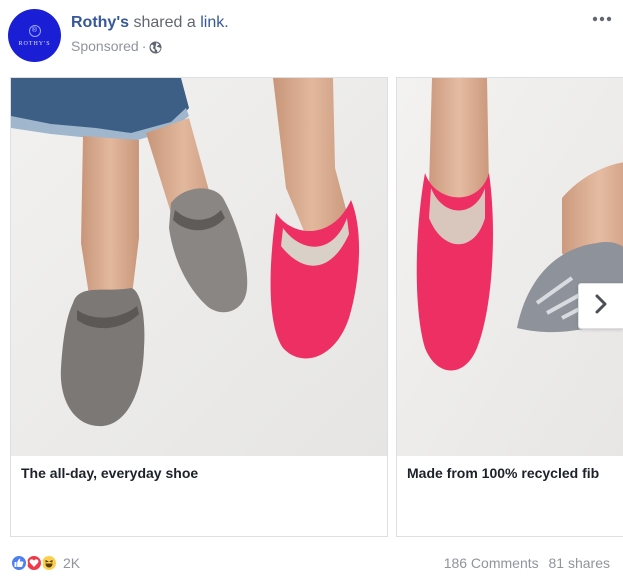 This screenshot has height=583, width=623. I want to click on reaction-count: 2K, so click(71, 563).